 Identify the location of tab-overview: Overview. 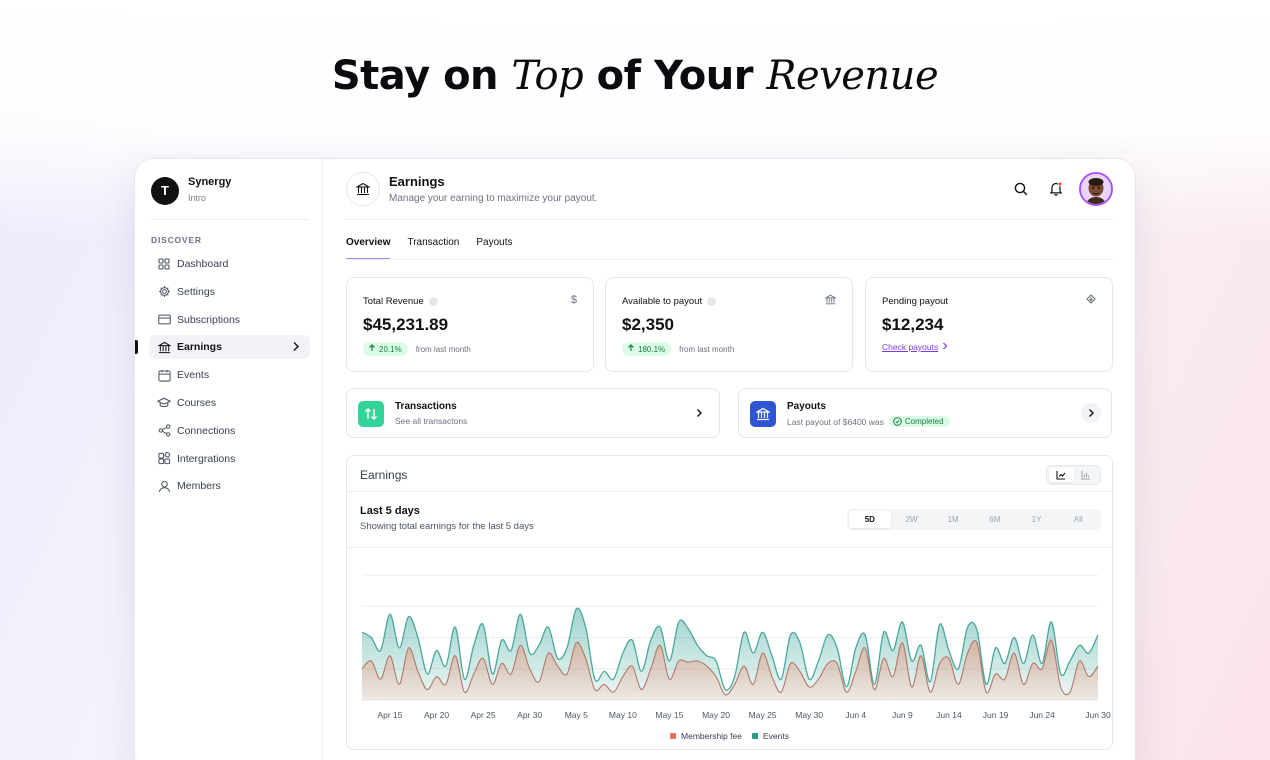
(368, 248).